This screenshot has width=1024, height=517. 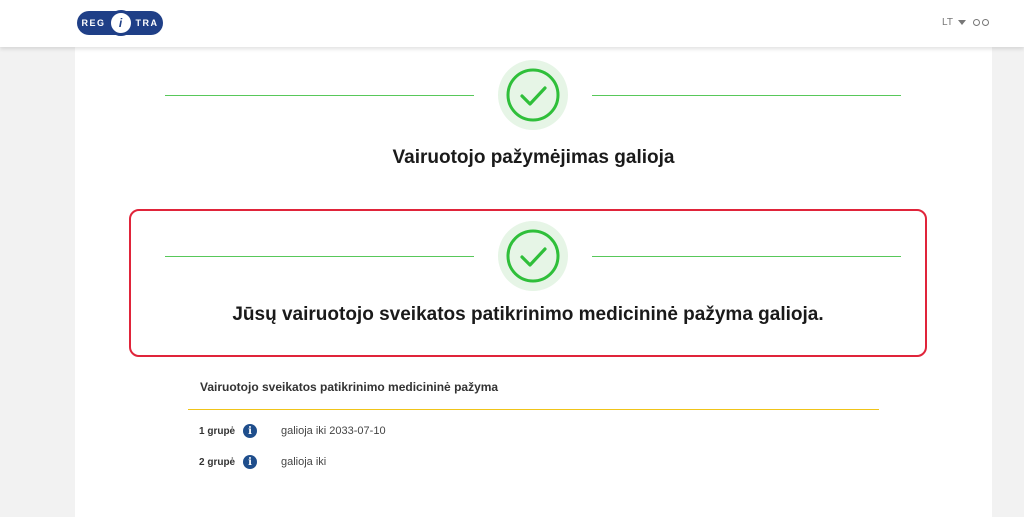 What do you see at coordinates (217, 431) in the screenshot?
I see `group-label: 1 grupė` at bounding box center [217, 431].